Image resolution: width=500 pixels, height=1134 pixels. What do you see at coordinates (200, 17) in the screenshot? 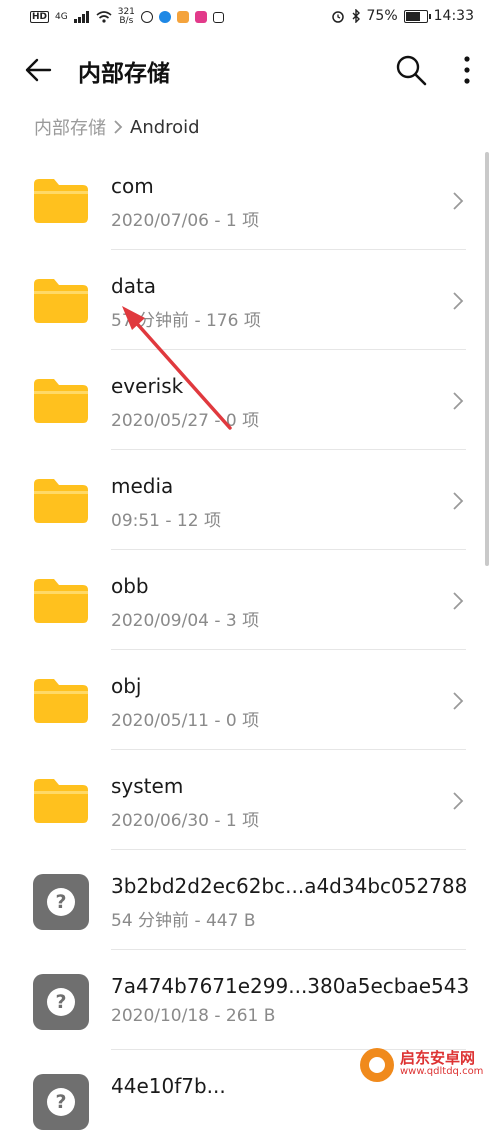
I see `video-notification-icon` at bounding box center [200, 17].